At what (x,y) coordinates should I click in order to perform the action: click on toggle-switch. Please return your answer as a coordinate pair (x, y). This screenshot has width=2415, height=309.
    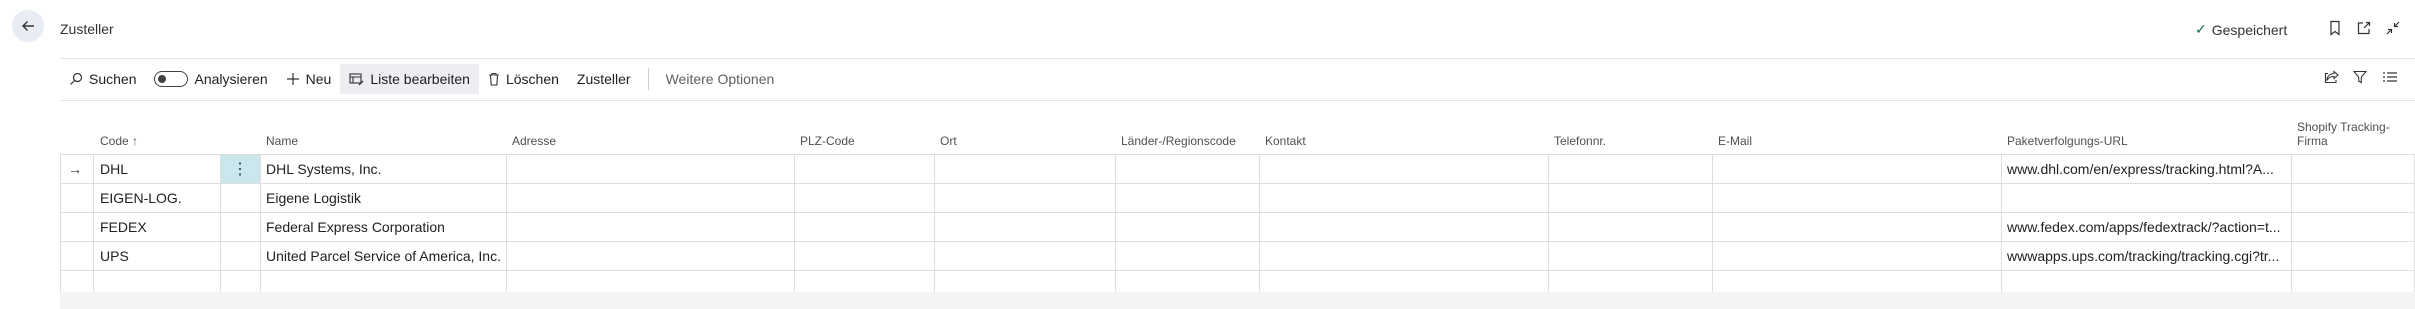
    Looking at the image, I should click on (171, 79).